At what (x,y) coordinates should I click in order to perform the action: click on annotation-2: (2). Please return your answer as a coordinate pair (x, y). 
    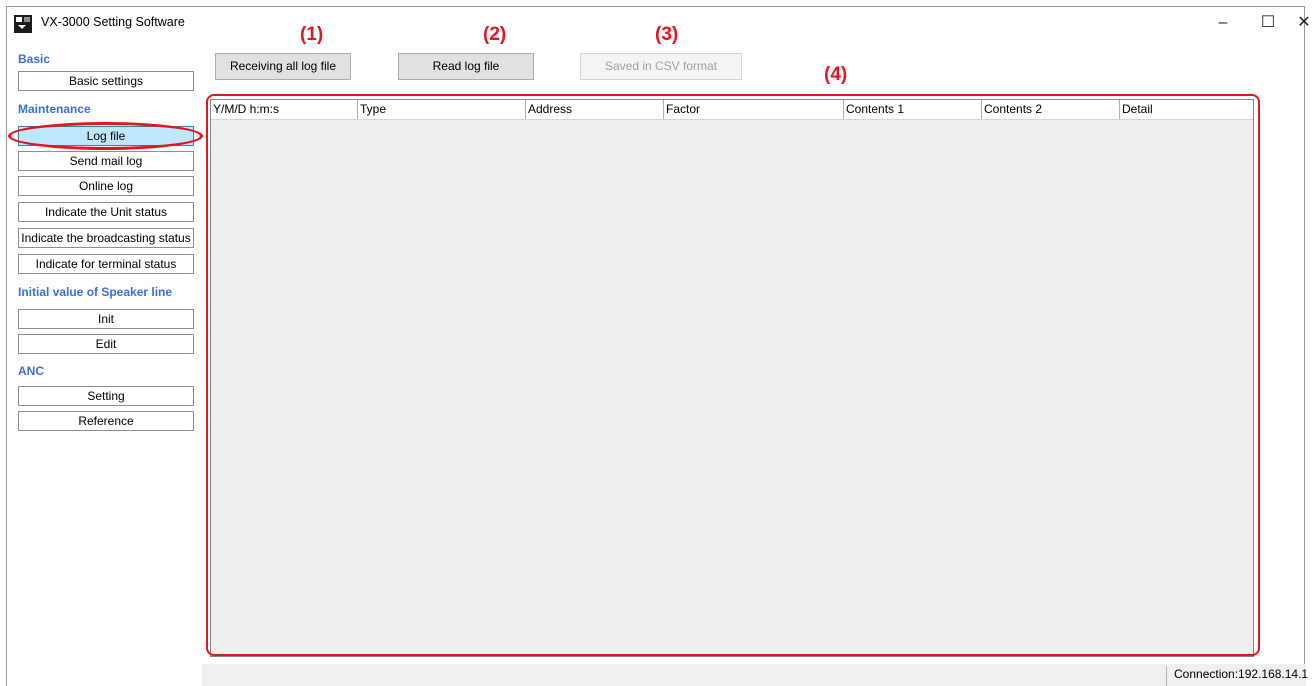
    Looking at the image, I should click on (495, 34).